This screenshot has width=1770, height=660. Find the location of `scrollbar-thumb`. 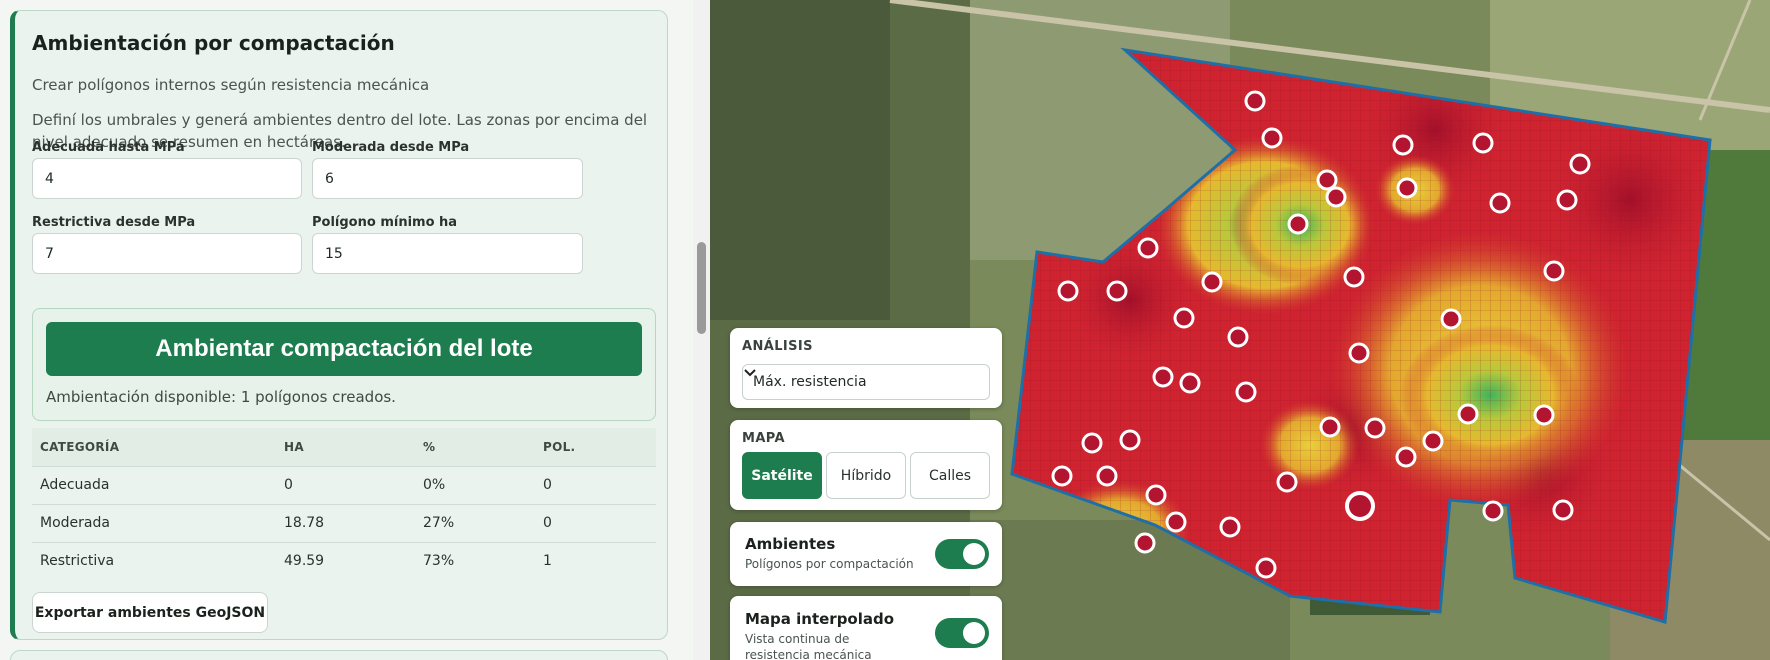

scrollbar-thumb is located at coordinates (701, 288).